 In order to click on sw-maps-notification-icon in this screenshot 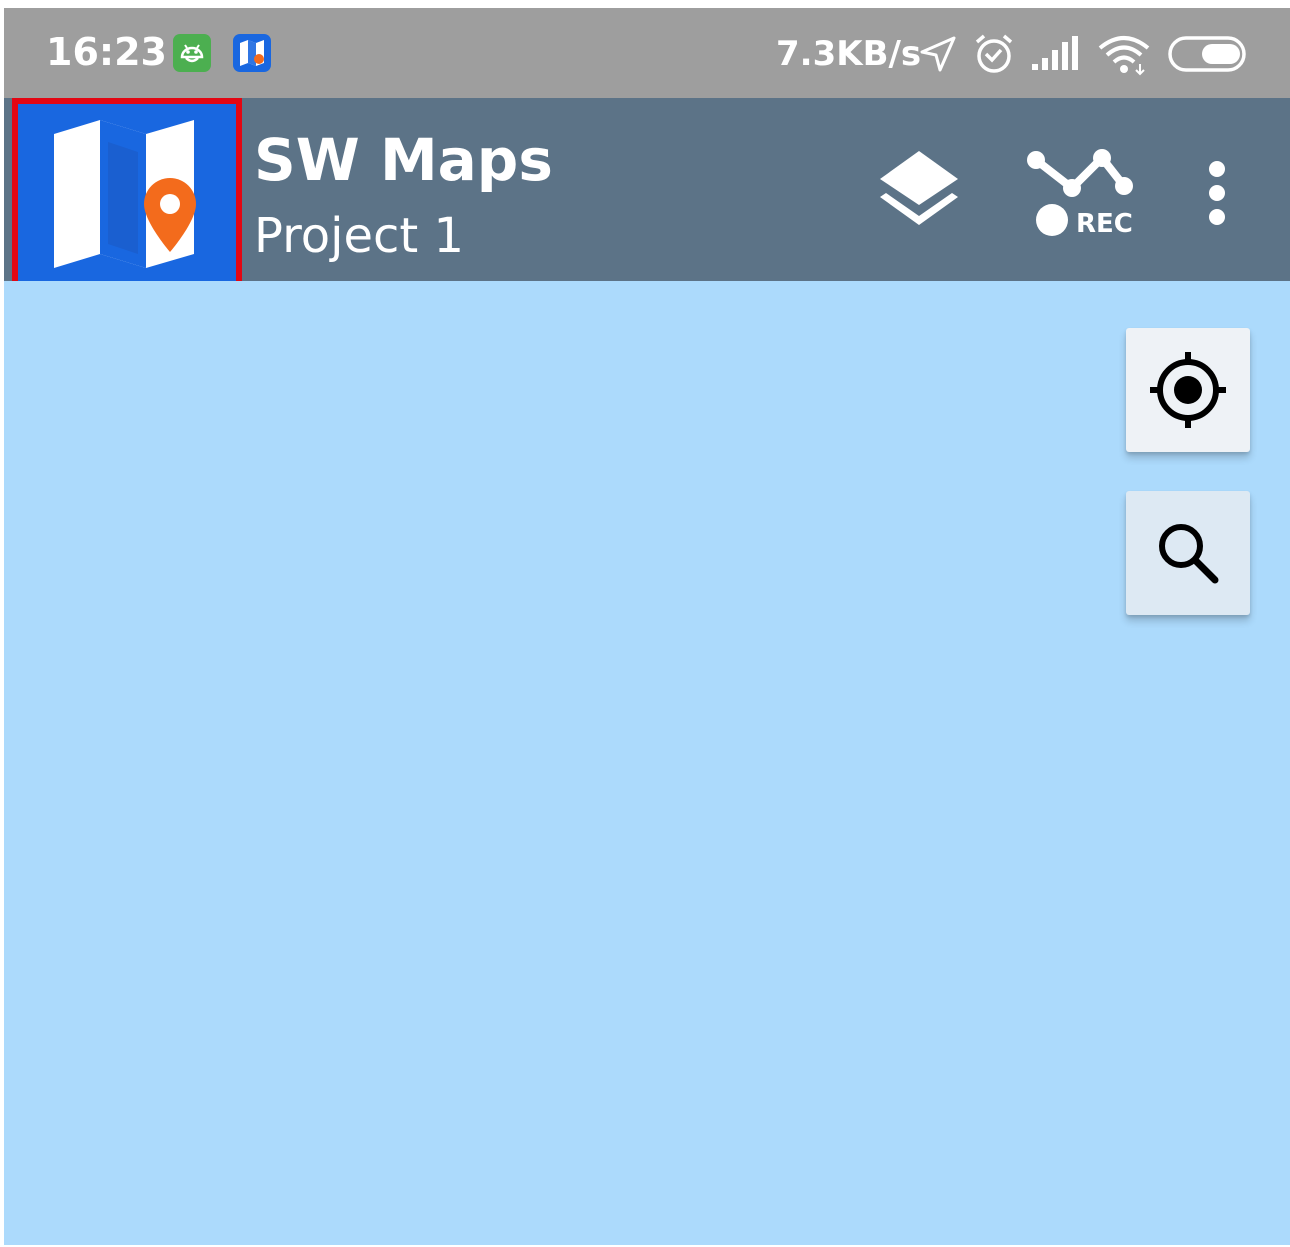, I will do `click(252, 53)`.